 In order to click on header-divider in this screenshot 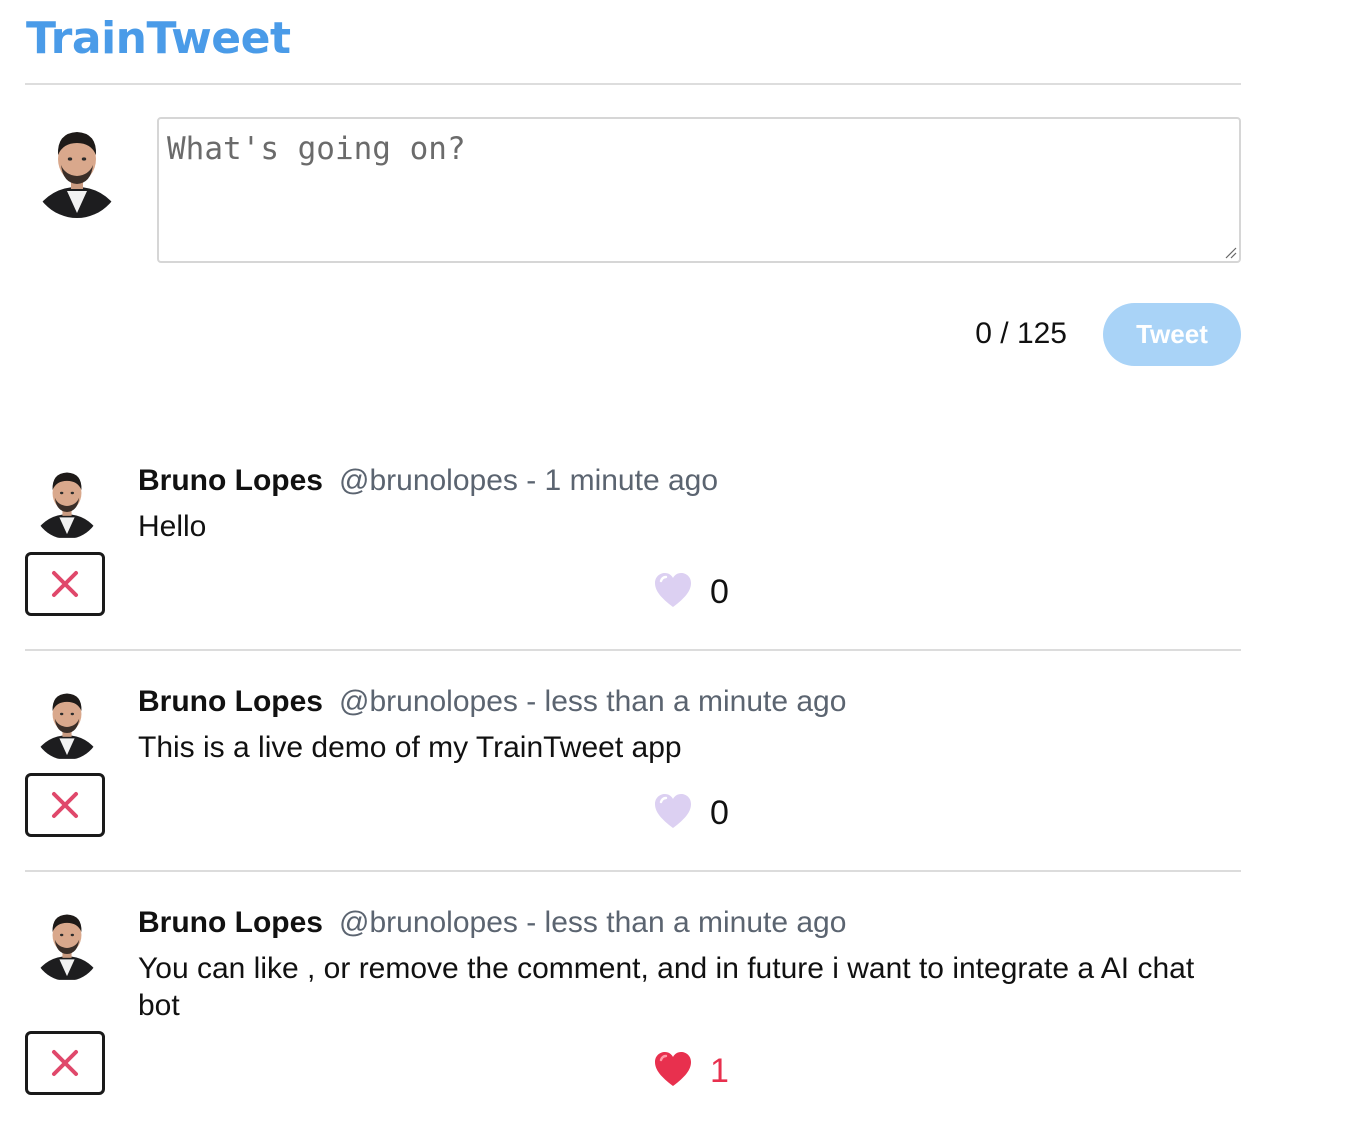, I will do `click(633, 84)`.